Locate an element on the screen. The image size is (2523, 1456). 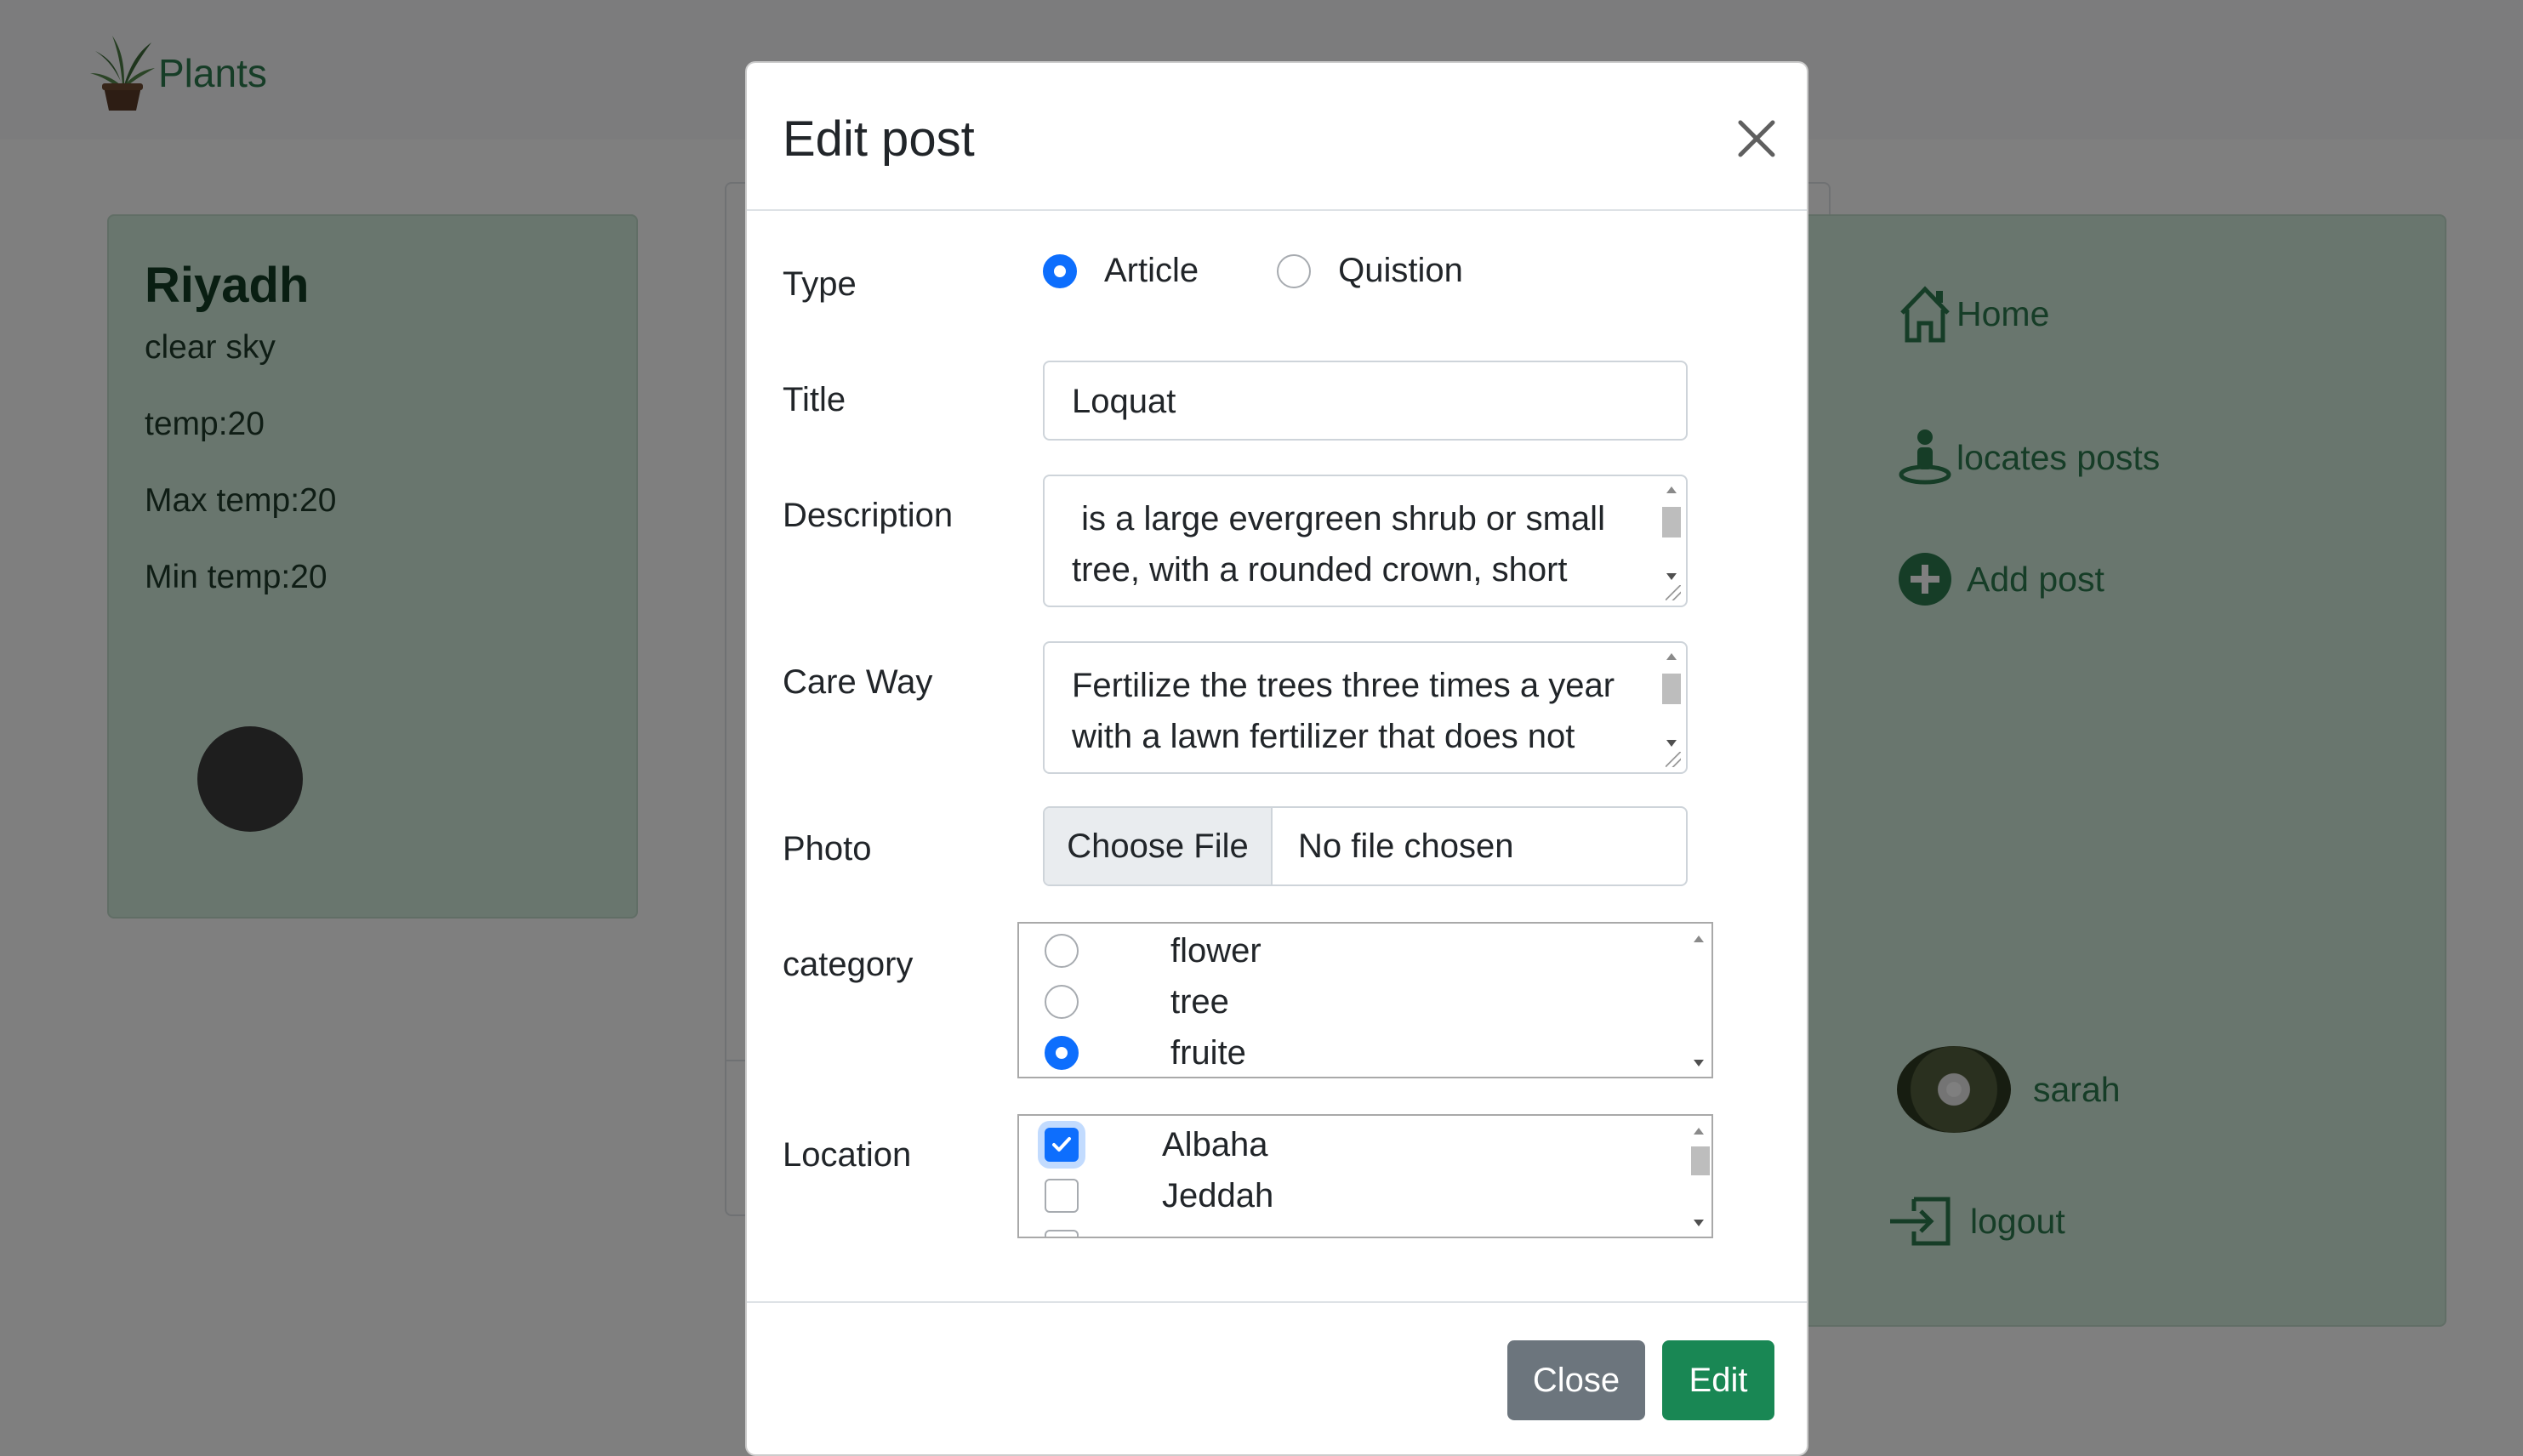
title-label: Title is located at coordinates (814, 399).